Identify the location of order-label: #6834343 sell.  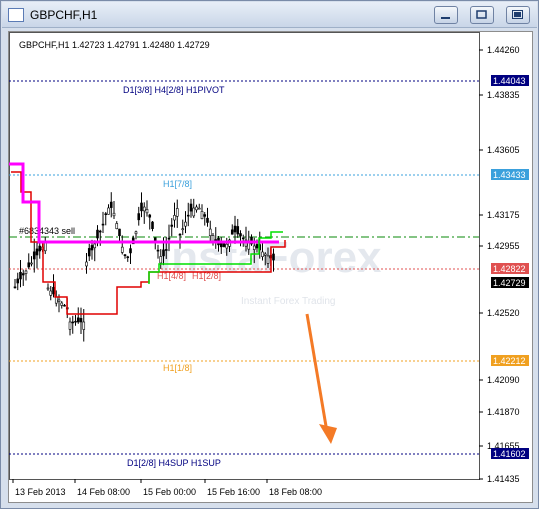
(47, 231).